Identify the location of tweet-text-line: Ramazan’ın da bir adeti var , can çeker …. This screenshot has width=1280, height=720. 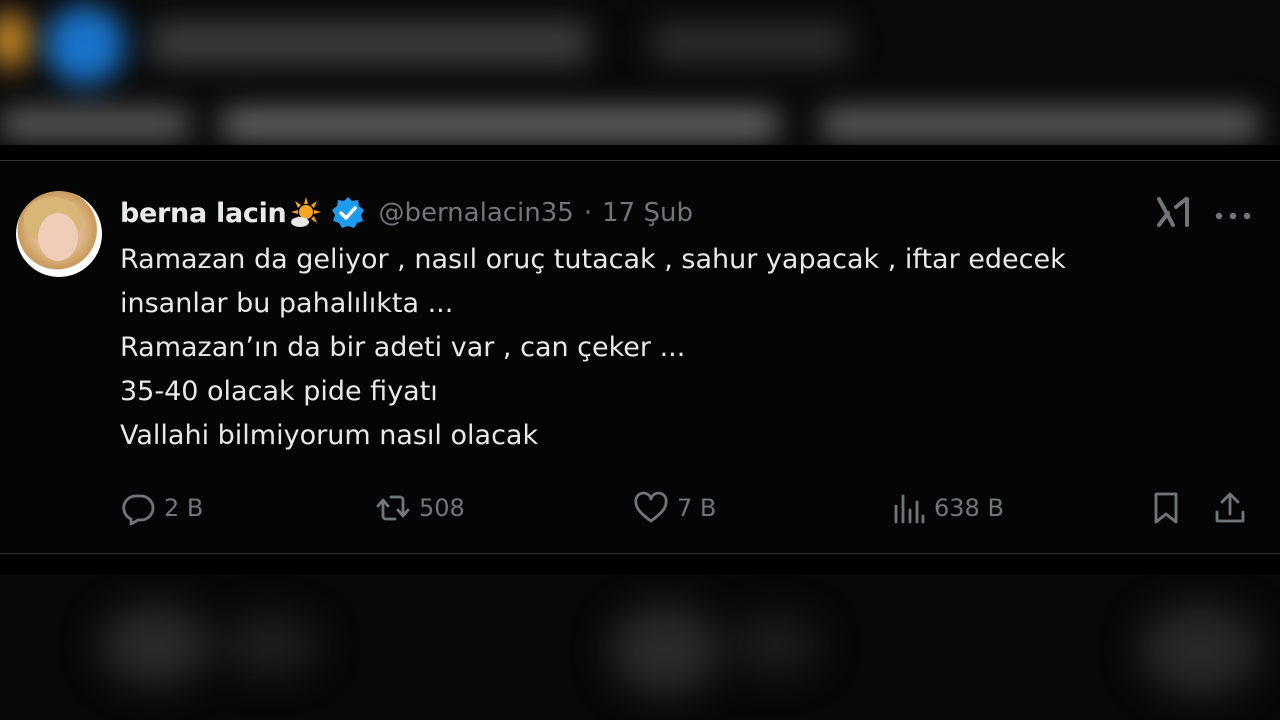
(403, 347).